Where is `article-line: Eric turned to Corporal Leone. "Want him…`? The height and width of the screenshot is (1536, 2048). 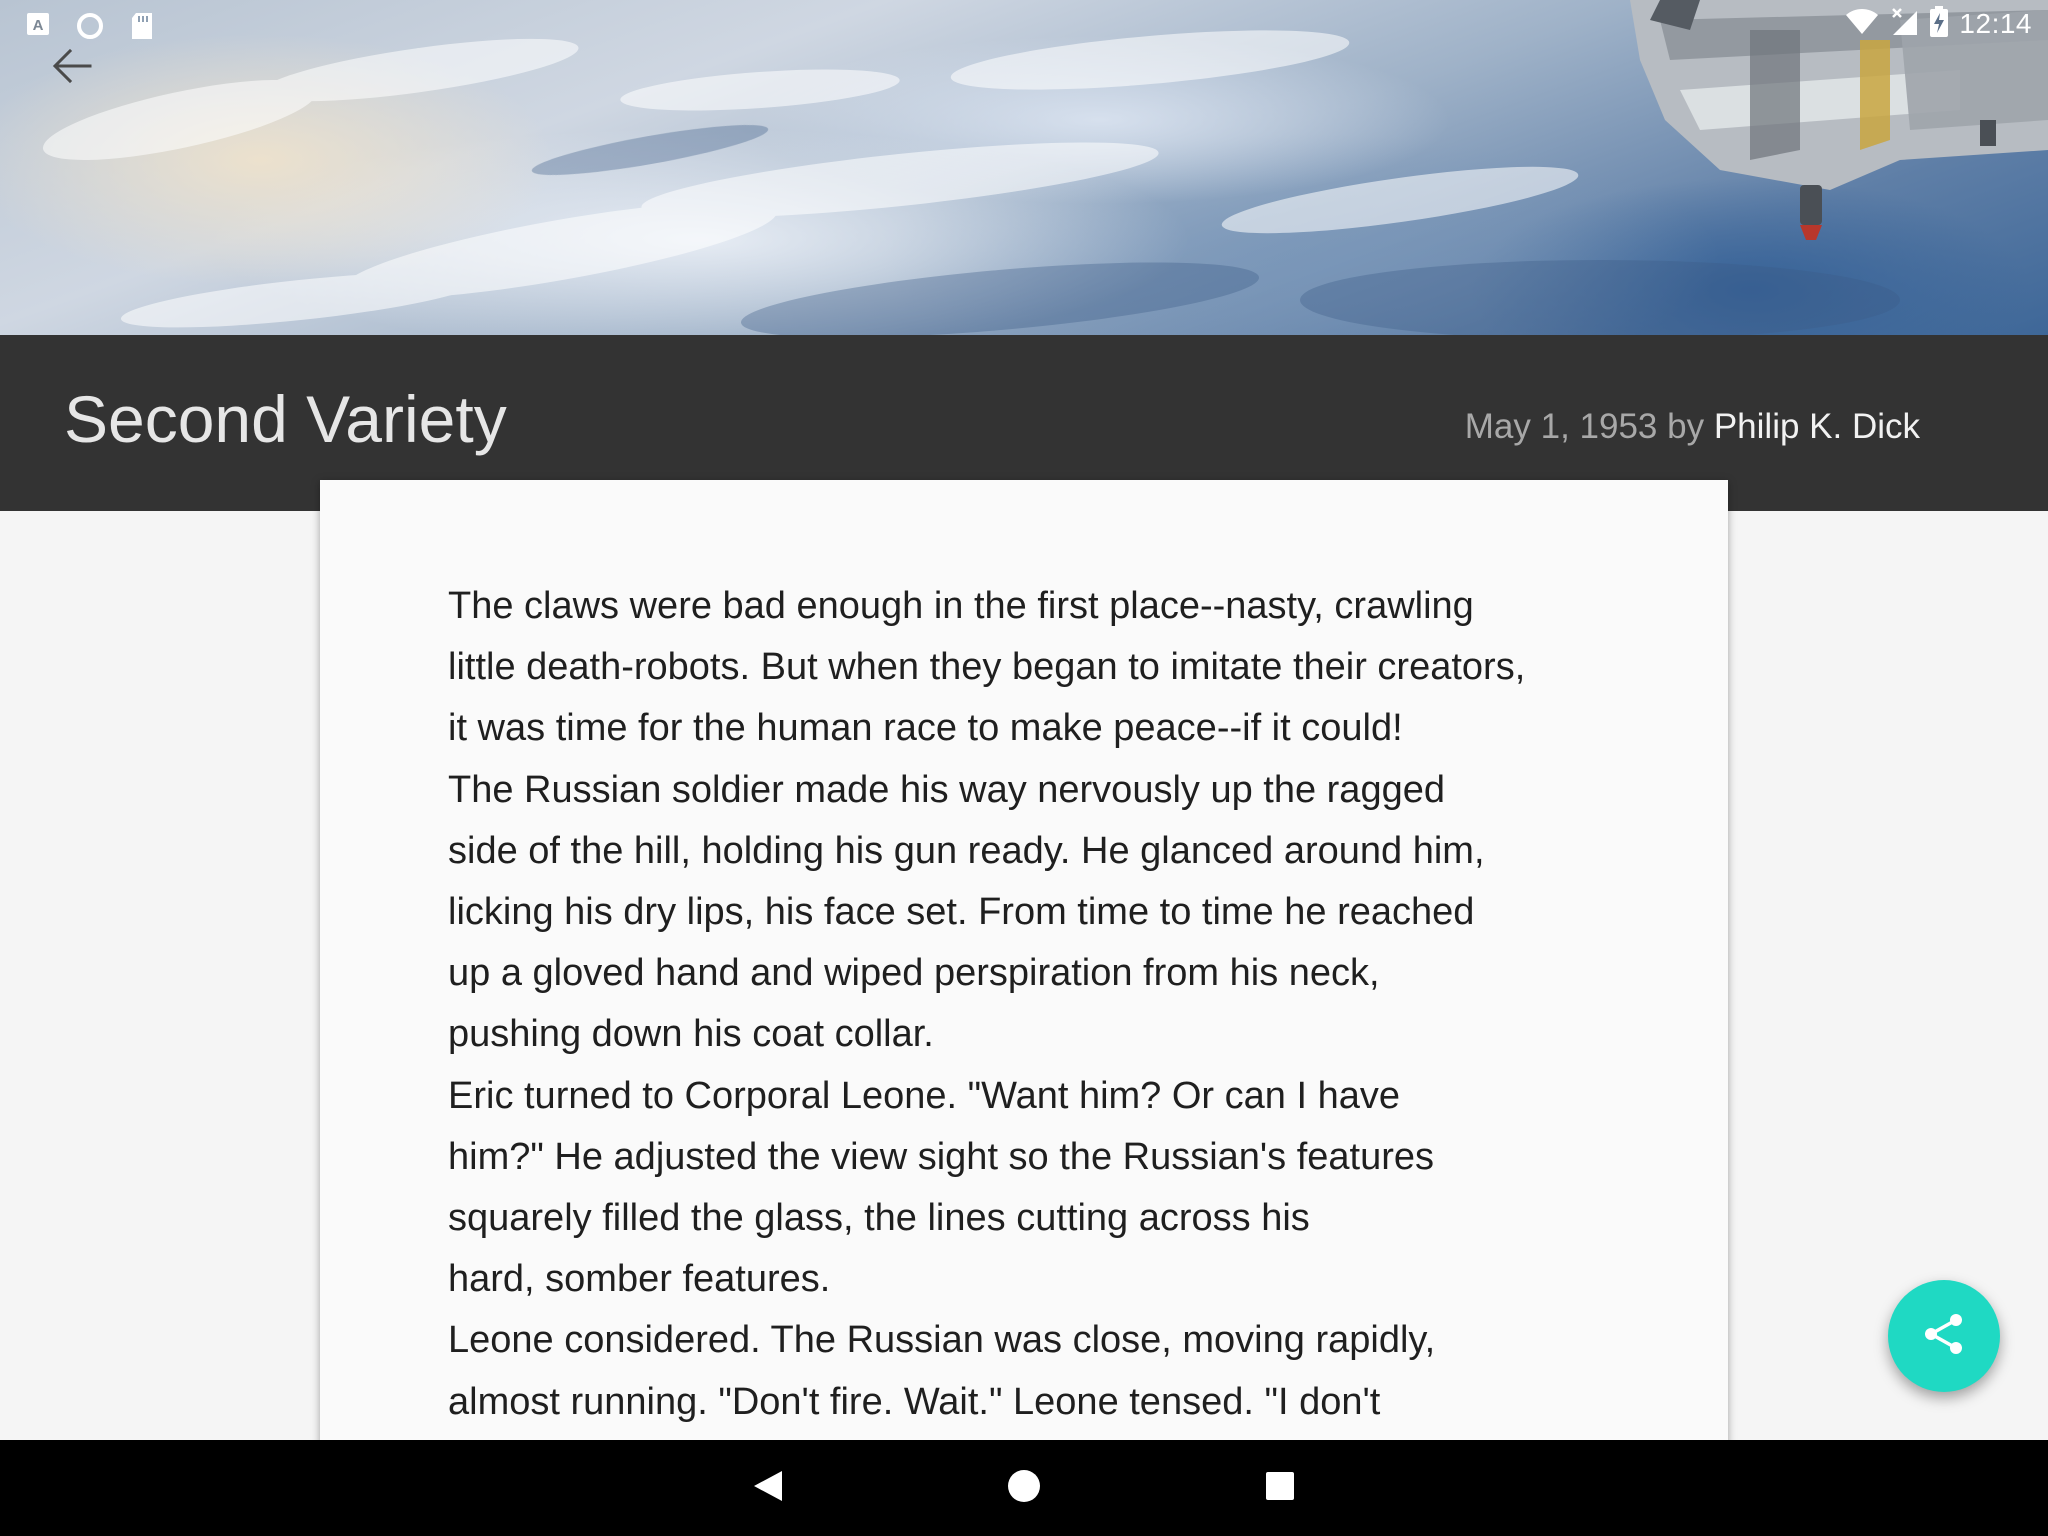
article-line: Eric turned to Corporal Leone. "Want him… is located at coordinates (924, 1095).